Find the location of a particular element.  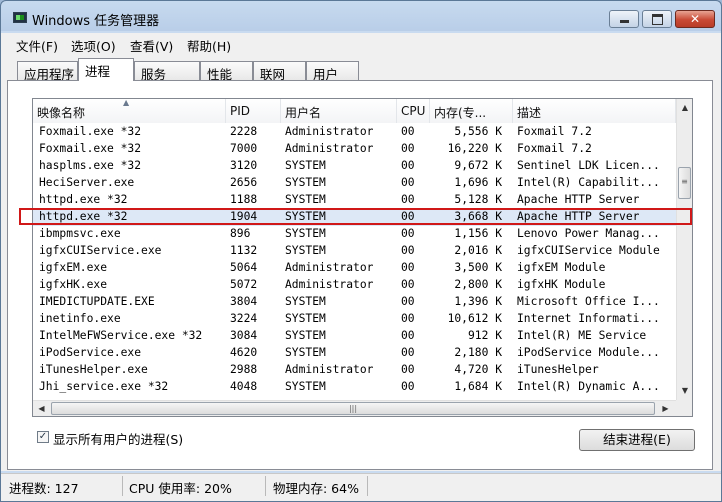

pid-cell: 2656 is located at coordinates (244, 182).